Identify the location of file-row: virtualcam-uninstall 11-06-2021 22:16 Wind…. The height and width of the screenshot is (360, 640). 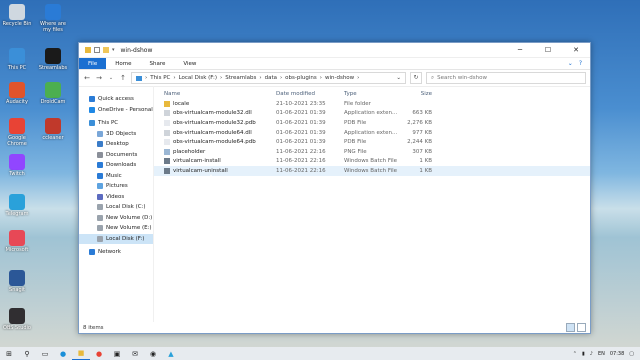
(372, 171).